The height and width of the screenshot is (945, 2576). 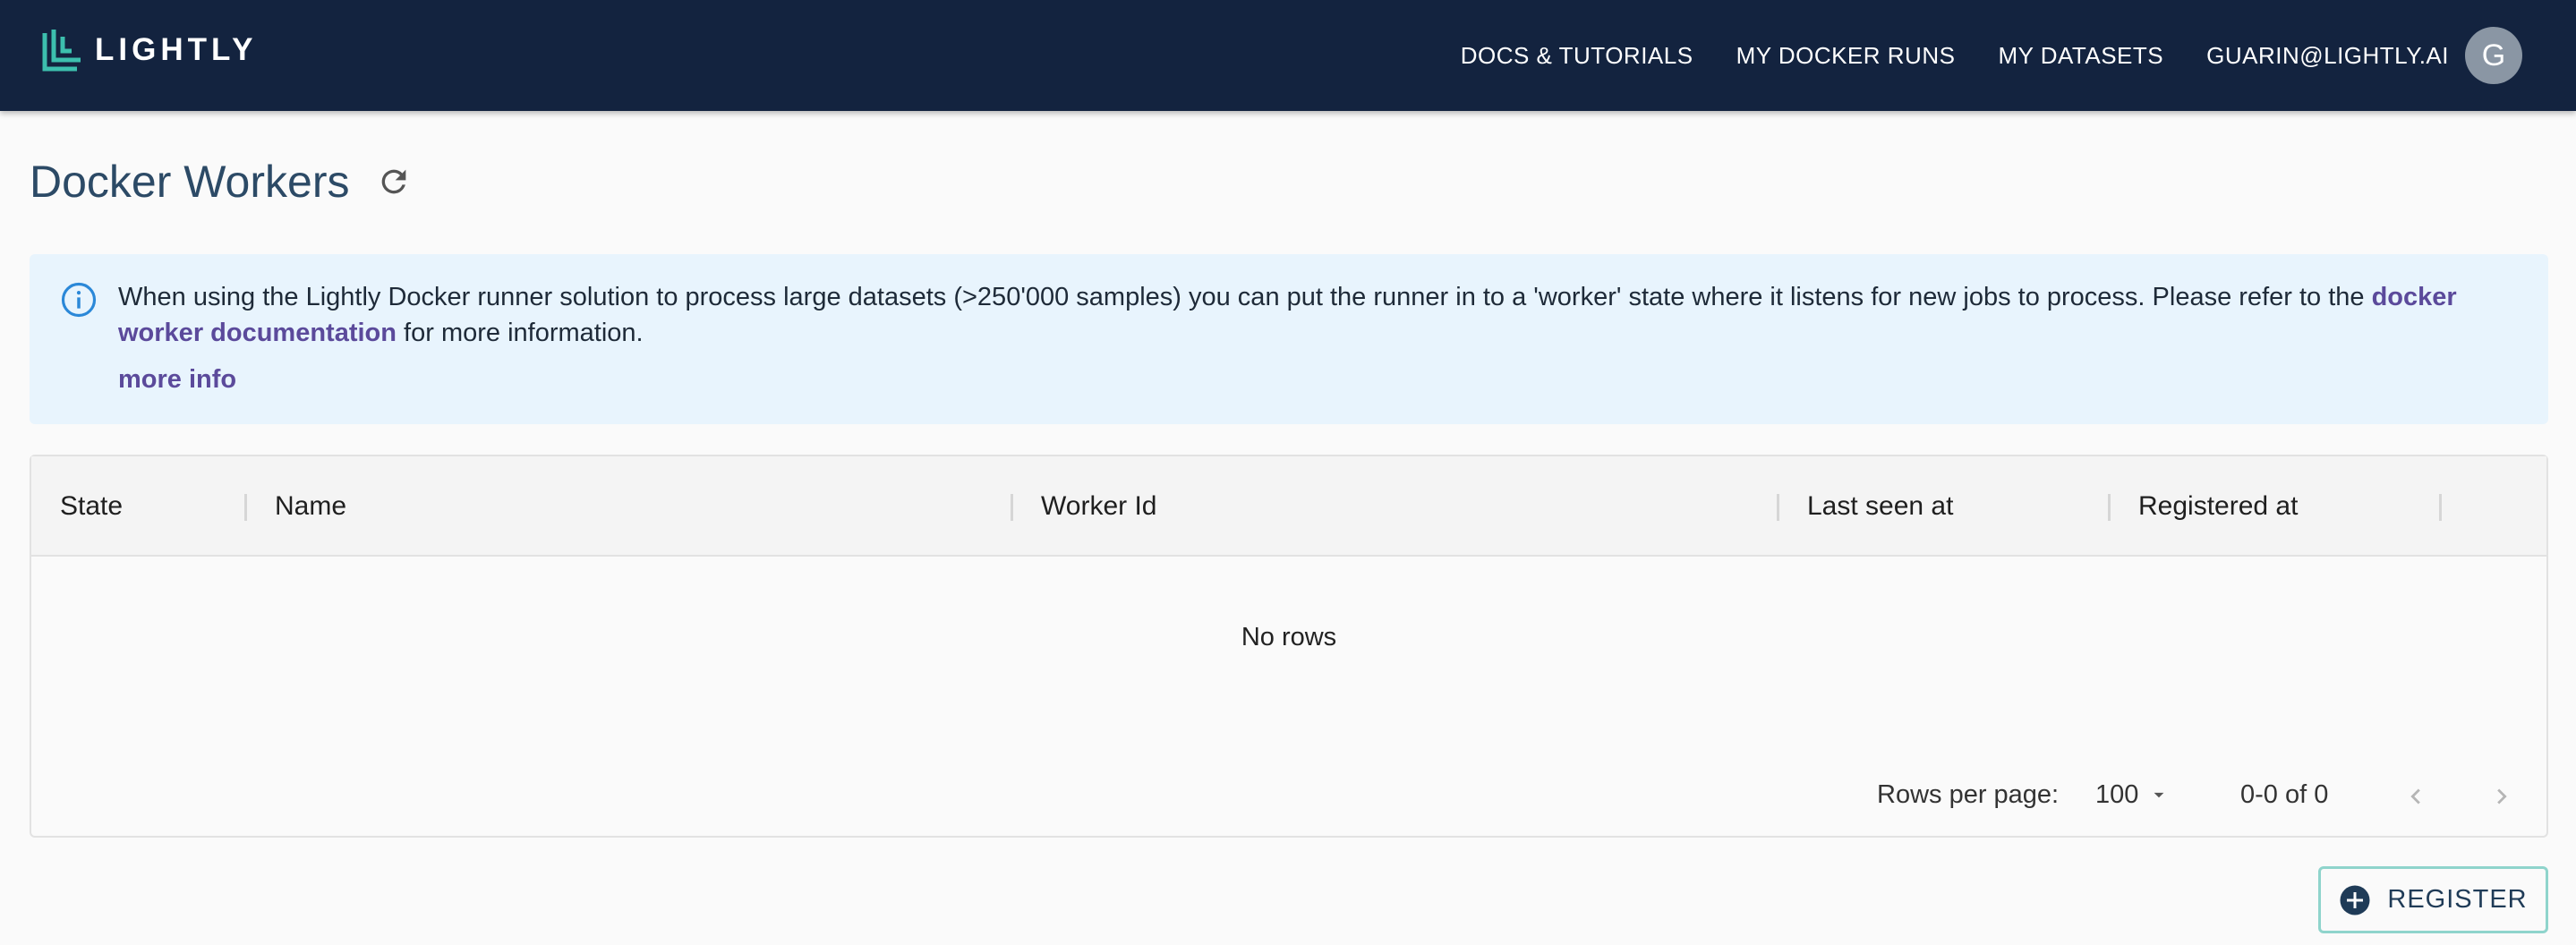 I want to click on previous-page-button, so click(x=2415, y=797).